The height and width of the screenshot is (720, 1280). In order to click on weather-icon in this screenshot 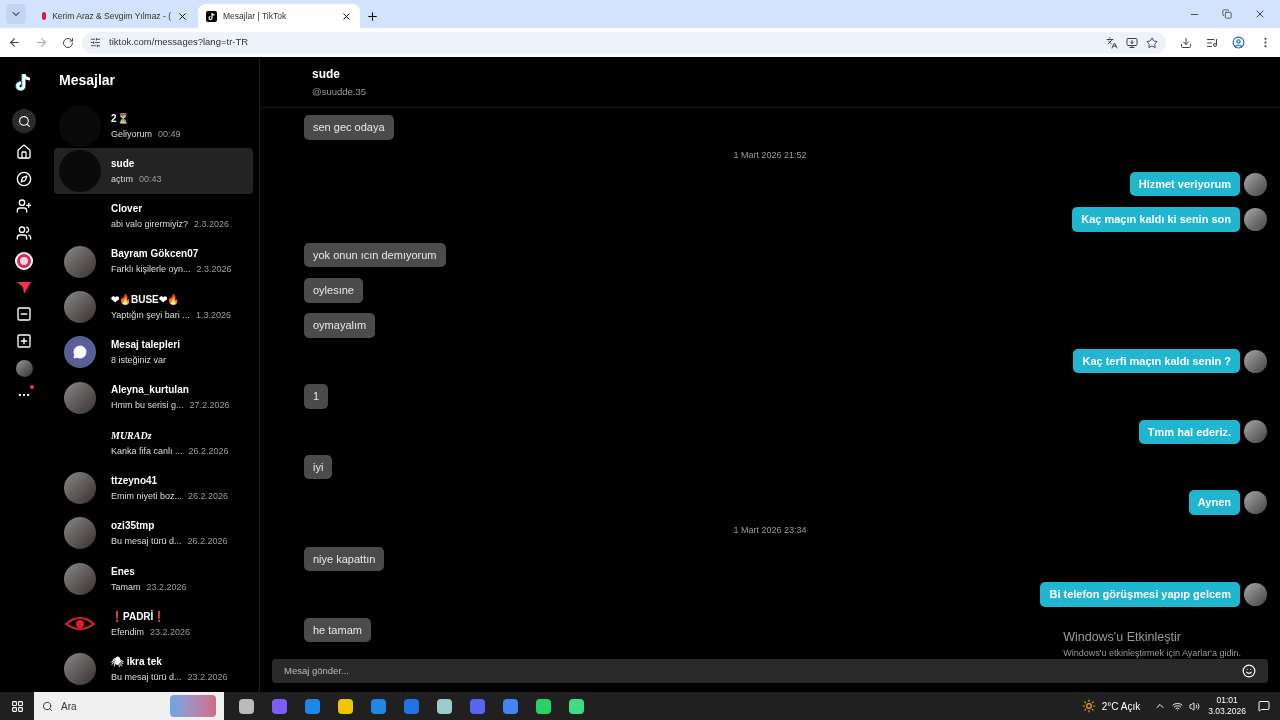, I will do `click(1088, 706)`.